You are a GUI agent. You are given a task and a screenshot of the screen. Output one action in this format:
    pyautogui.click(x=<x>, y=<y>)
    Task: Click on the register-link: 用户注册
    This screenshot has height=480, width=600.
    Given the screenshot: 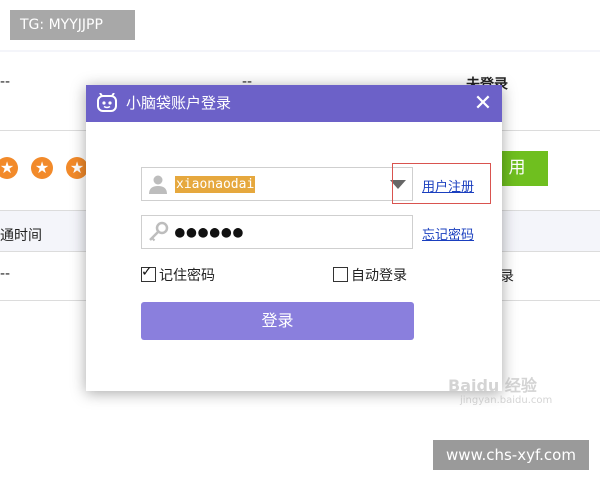 What is the action you would take?
    pyautogui.click(x=448, y=185)
    